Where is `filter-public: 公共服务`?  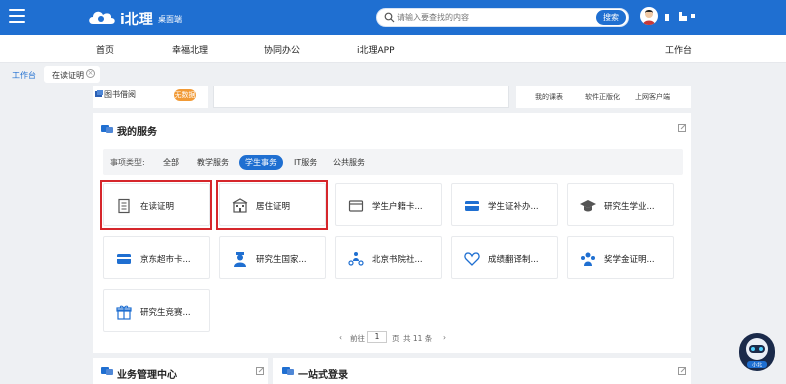 filter-public: 公共服务 is located at coordinates (349, 162).